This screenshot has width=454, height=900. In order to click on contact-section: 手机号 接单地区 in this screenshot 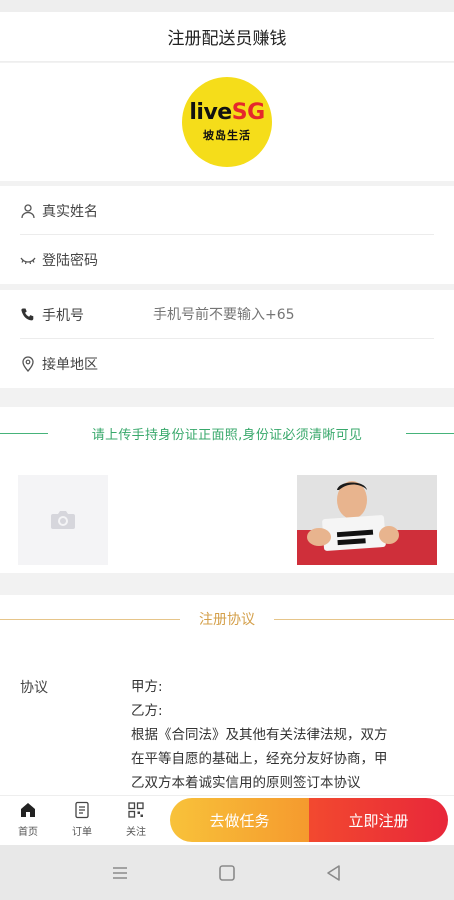, I will do `click(227, 339)`.